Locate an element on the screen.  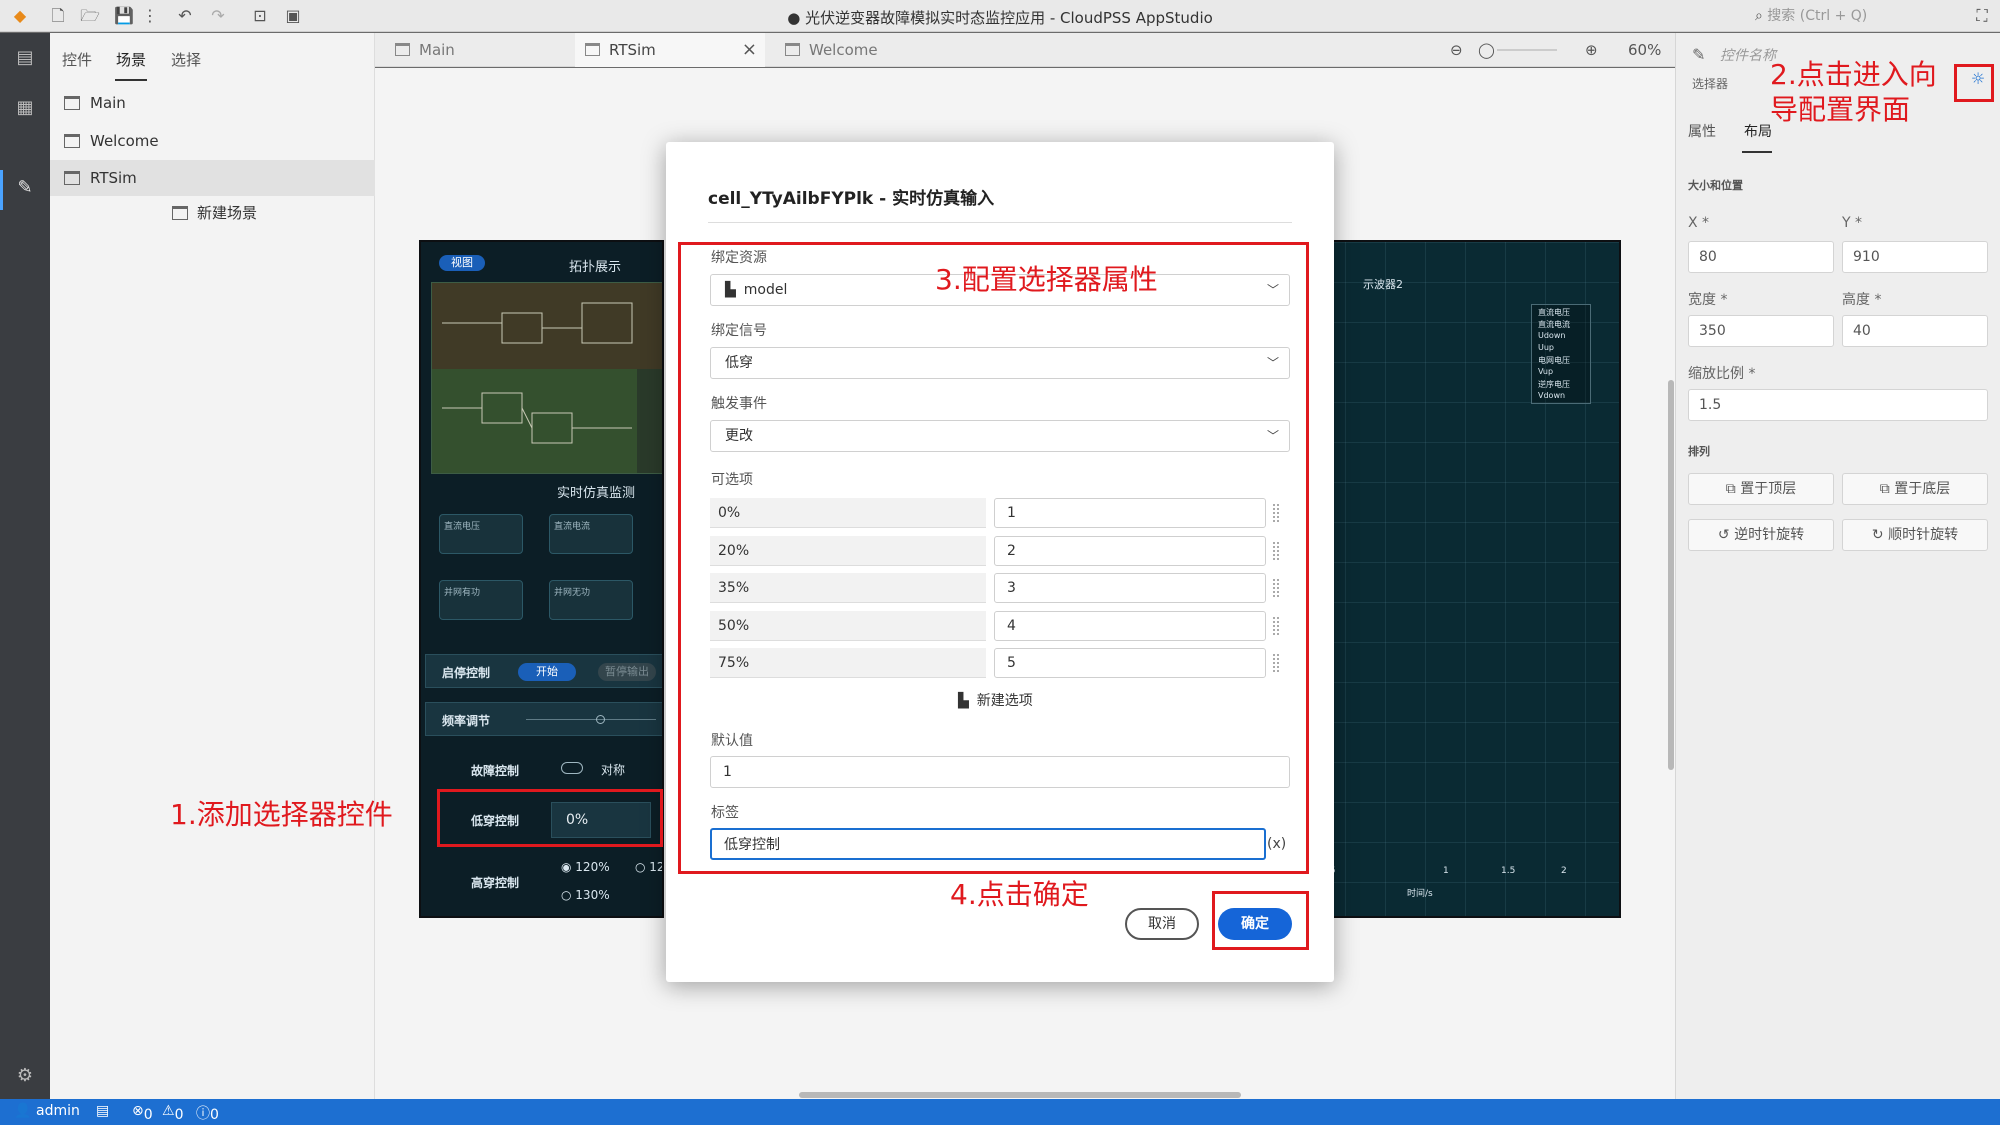
annotation-step-2b: 导配置界面 is located at coordinates (1840, 109).